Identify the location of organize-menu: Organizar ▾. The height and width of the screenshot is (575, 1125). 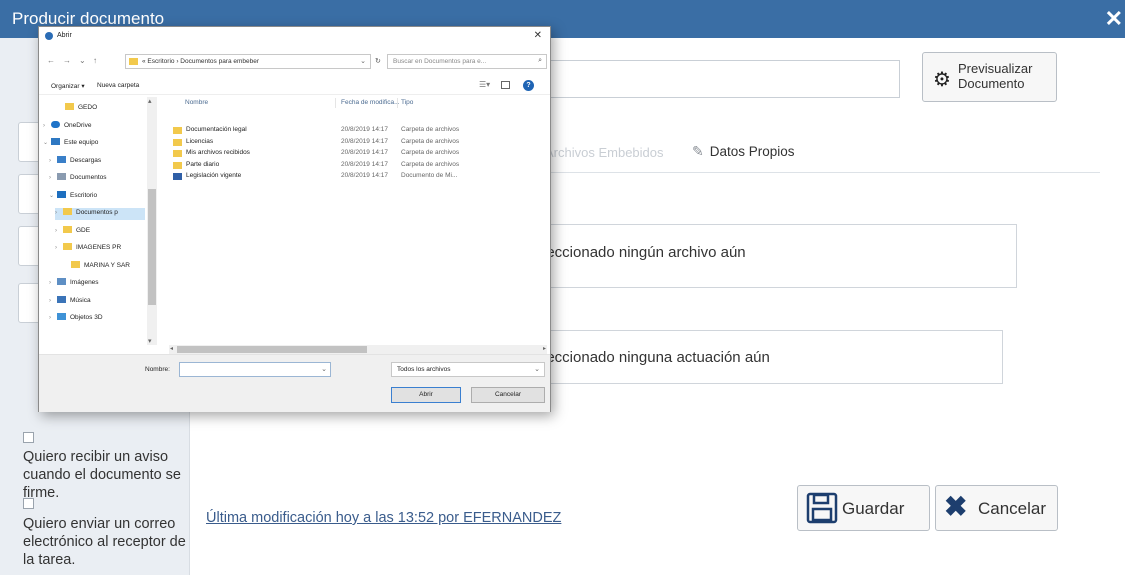
(68, 86).